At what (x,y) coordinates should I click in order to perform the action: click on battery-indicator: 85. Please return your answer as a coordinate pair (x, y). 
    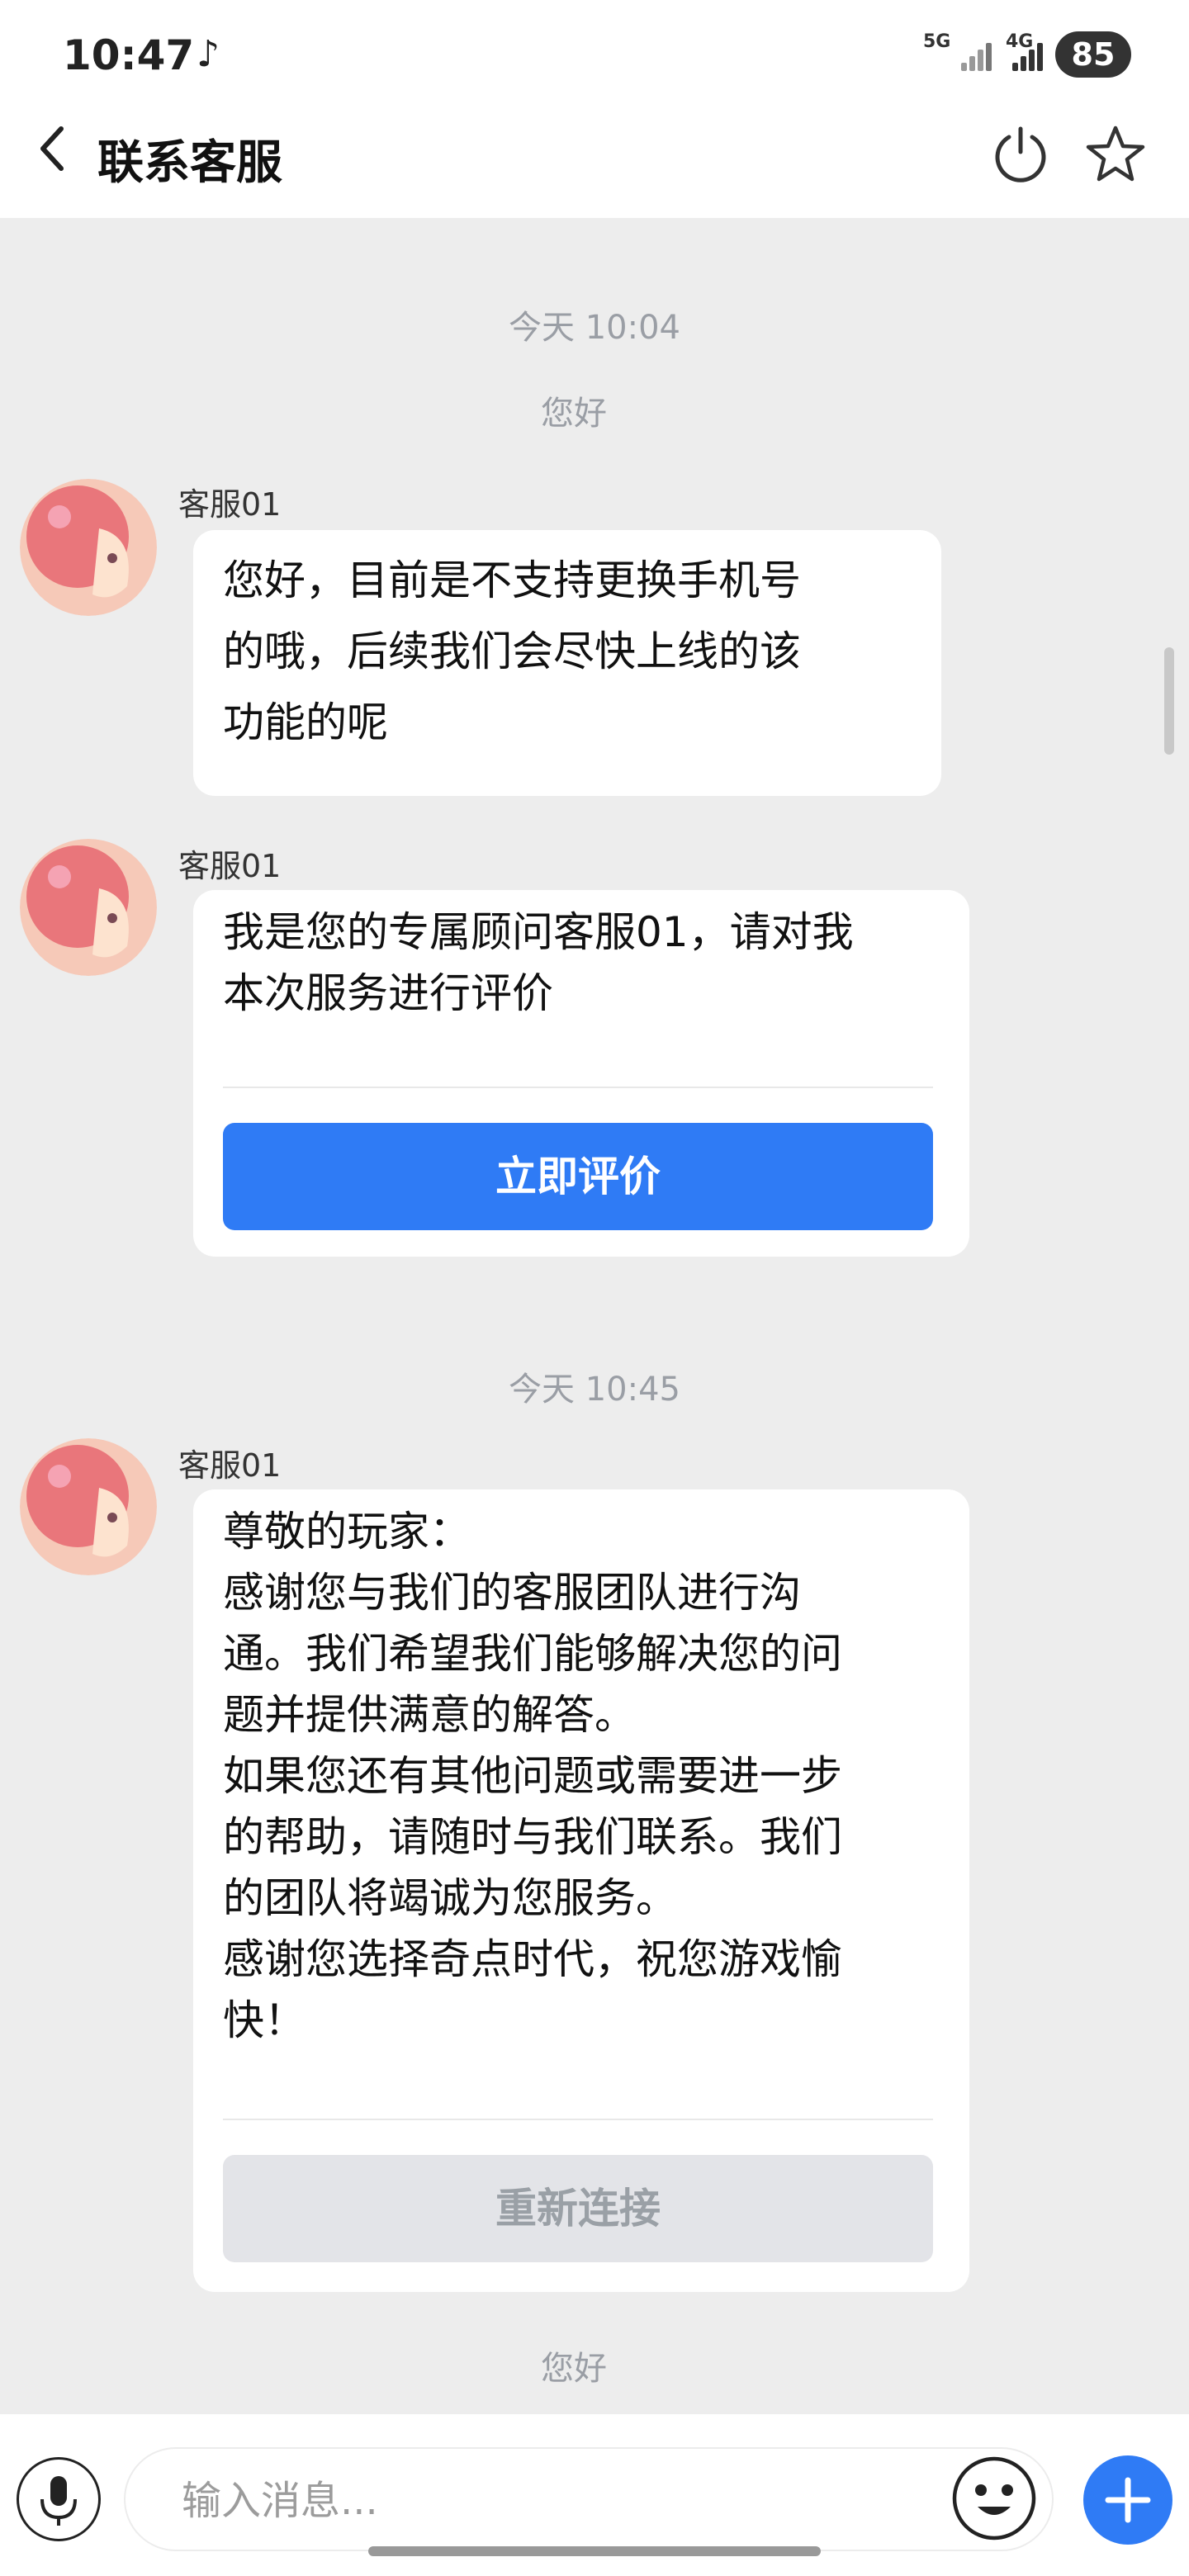
    Looking at the image, I should click on (1093, 54).